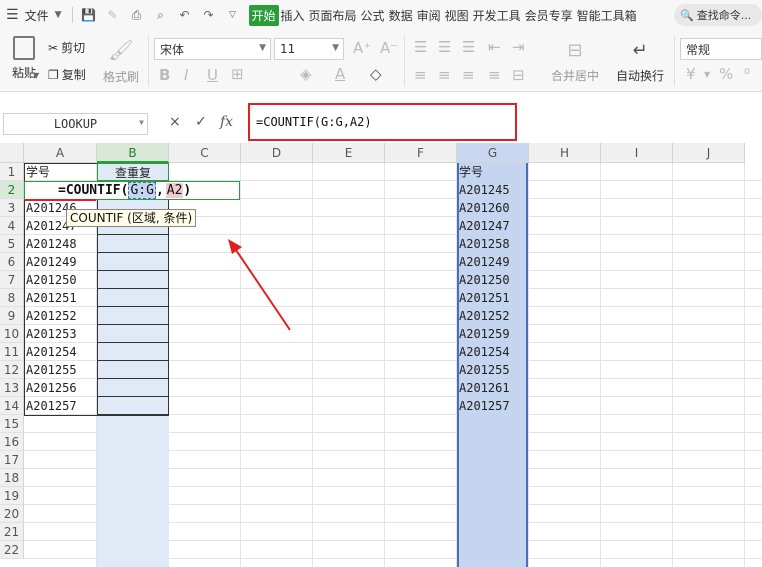 This screenshot has height=567, width=762. Describe the element at coordinates (575, 50) in the screenshot. I see `merge-icon: ⊟` at that location.